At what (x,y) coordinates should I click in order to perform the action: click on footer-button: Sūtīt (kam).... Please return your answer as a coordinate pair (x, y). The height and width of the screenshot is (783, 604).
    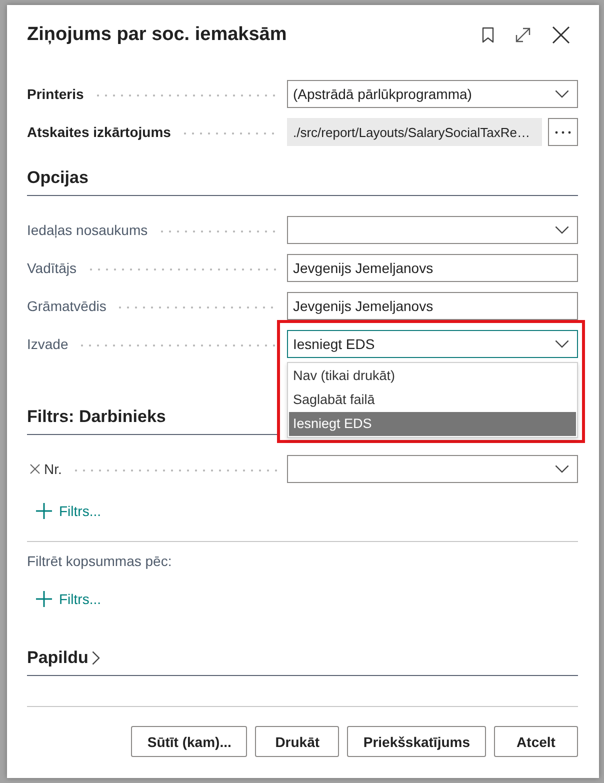
    Looking at the image, I should click on (189, 741).